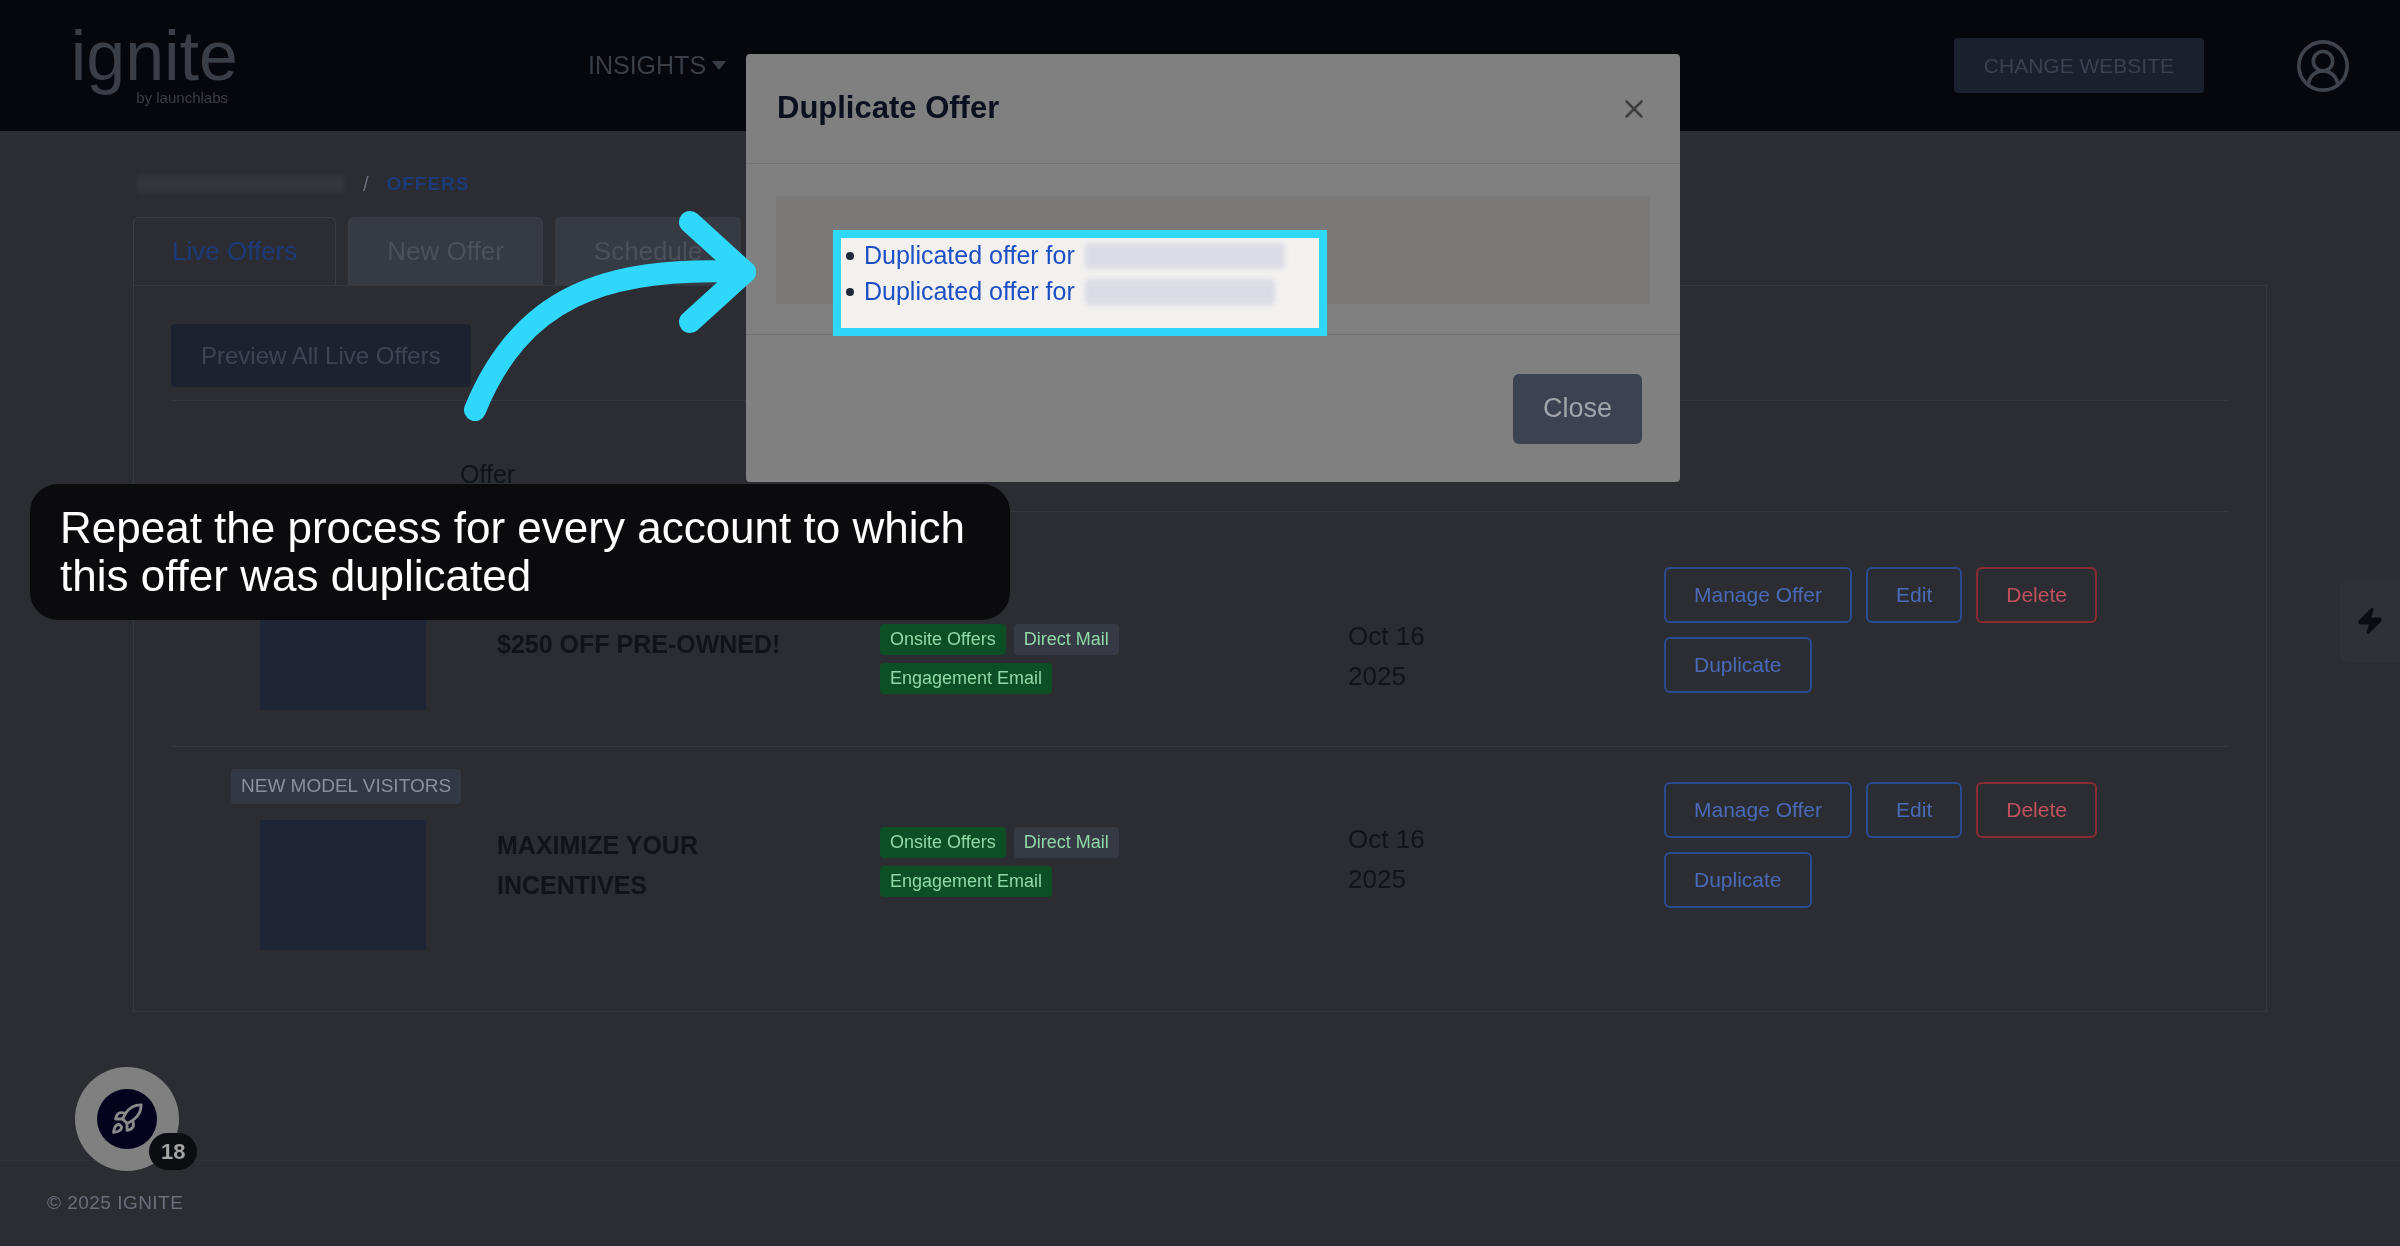 The height and width of the screenshot is (1246, 2400). Describe the element at coordinates (719, 65) in the screenshot. I see `caret-icon` at that location.